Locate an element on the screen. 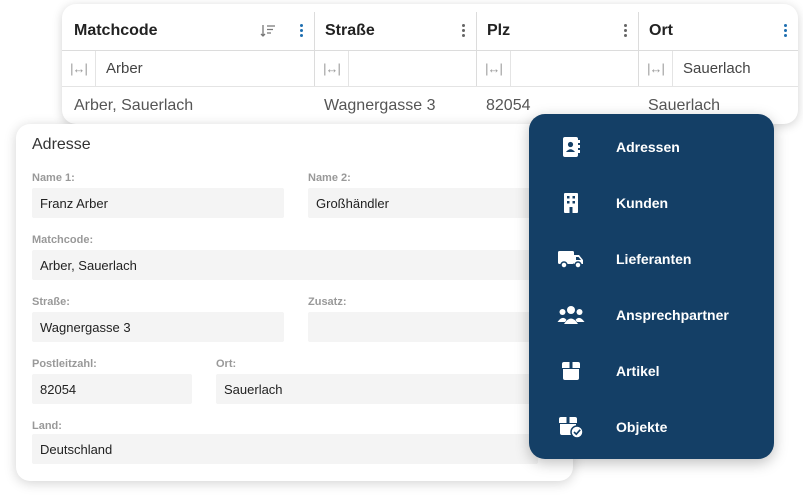  grid-header-row: Matchcode Straße Plz Ort is located at coordinates (430, 31).